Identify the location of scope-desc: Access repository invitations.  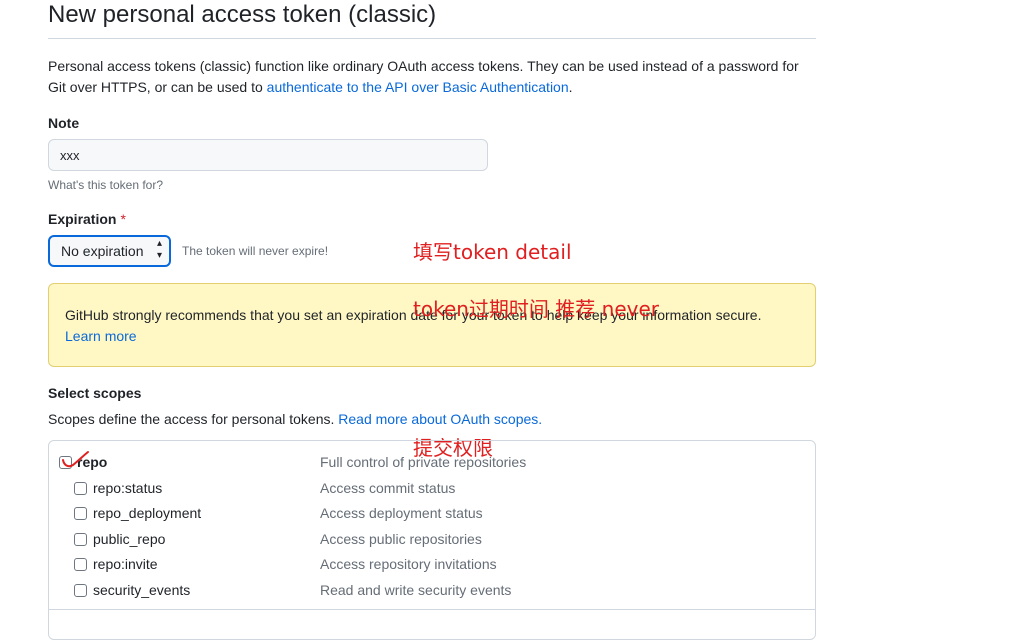
(408, 564).